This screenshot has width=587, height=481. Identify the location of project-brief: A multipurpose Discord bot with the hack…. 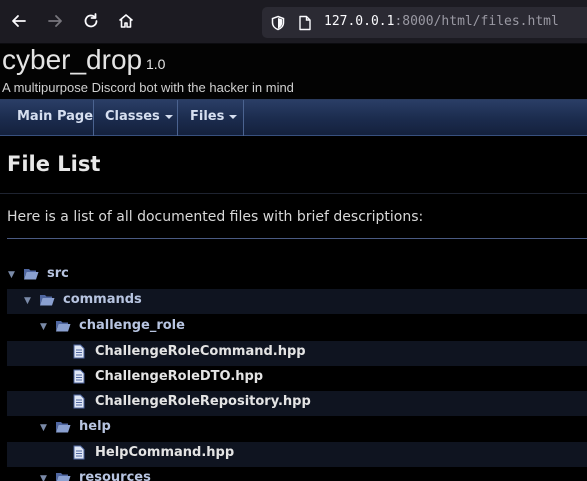
(148, 87).